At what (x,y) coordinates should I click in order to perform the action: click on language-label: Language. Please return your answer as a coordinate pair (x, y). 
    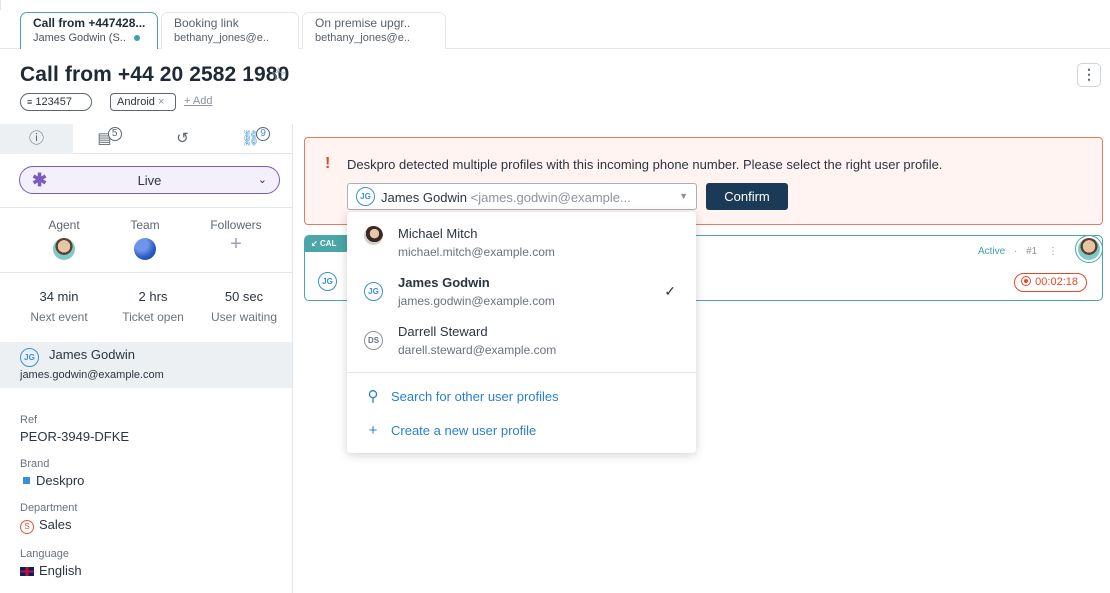
    Looking at the image, I should click on (44, 554).